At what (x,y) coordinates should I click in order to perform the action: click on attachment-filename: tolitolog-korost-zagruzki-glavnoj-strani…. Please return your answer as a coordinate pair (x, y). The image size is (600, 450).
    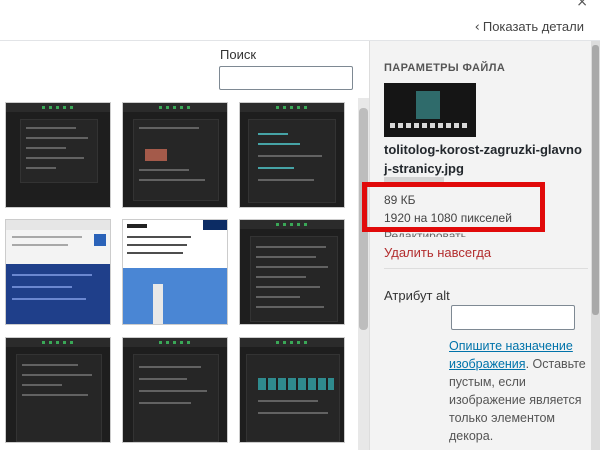
    Looking at the image, I should click on (483, 159).